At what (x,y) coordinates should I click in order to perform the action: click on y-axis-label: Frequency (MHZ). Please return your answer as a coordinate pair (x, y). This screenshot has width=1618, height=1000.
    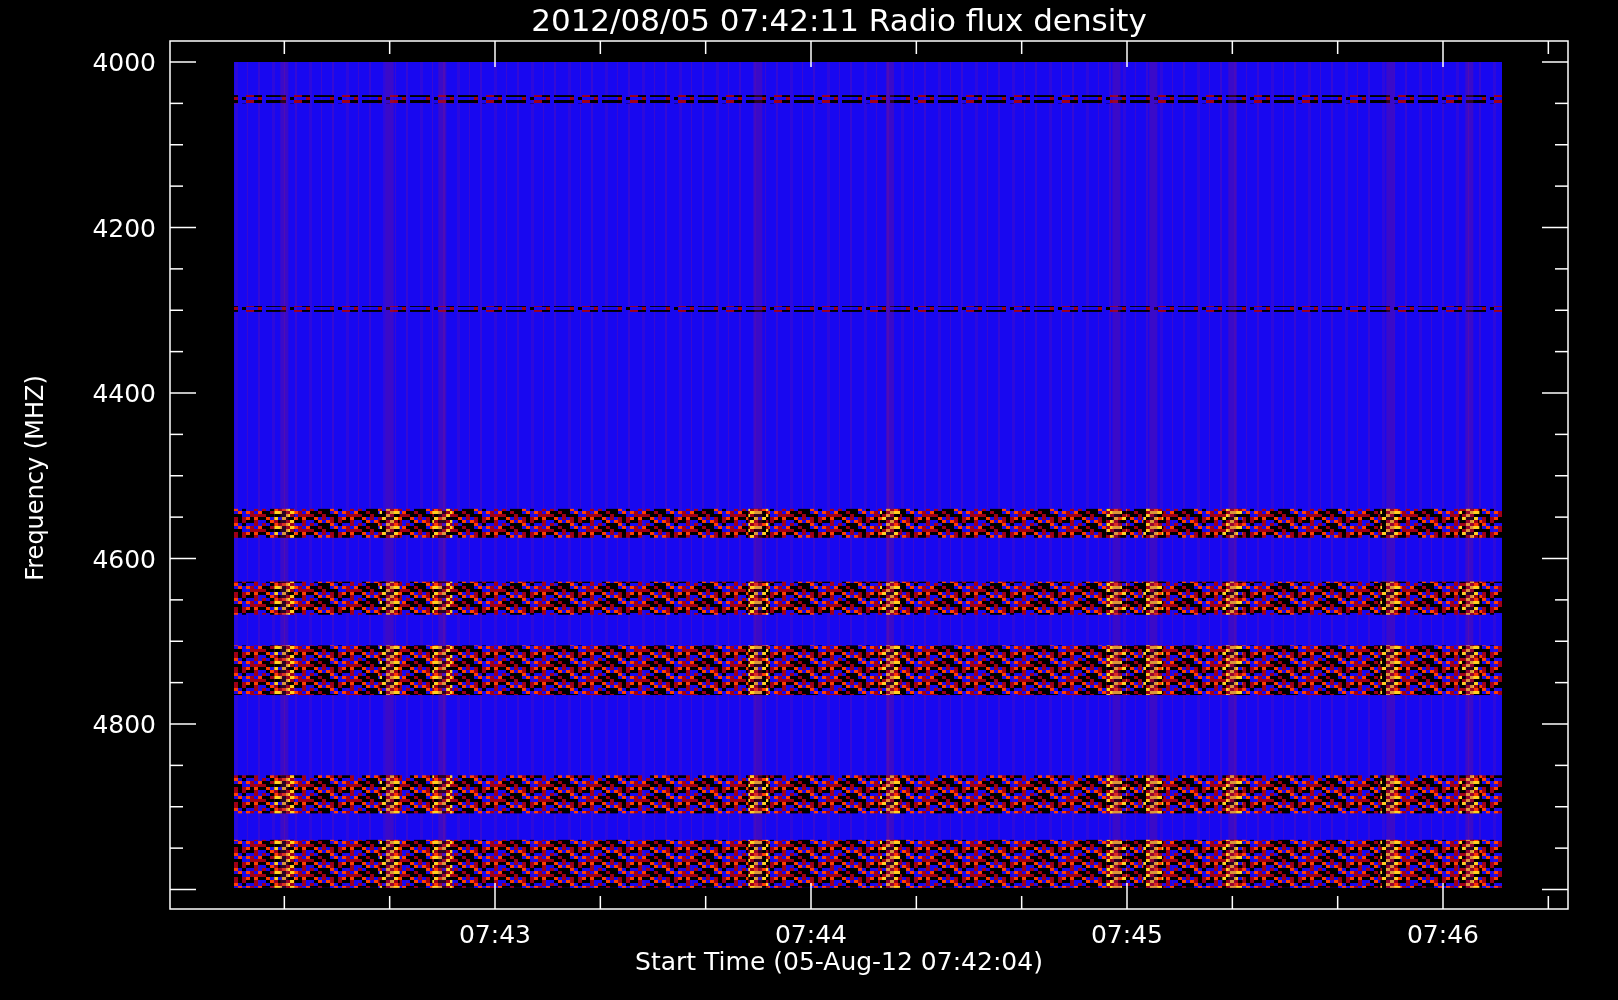
    Looking at the image, I should click on (35, 477).